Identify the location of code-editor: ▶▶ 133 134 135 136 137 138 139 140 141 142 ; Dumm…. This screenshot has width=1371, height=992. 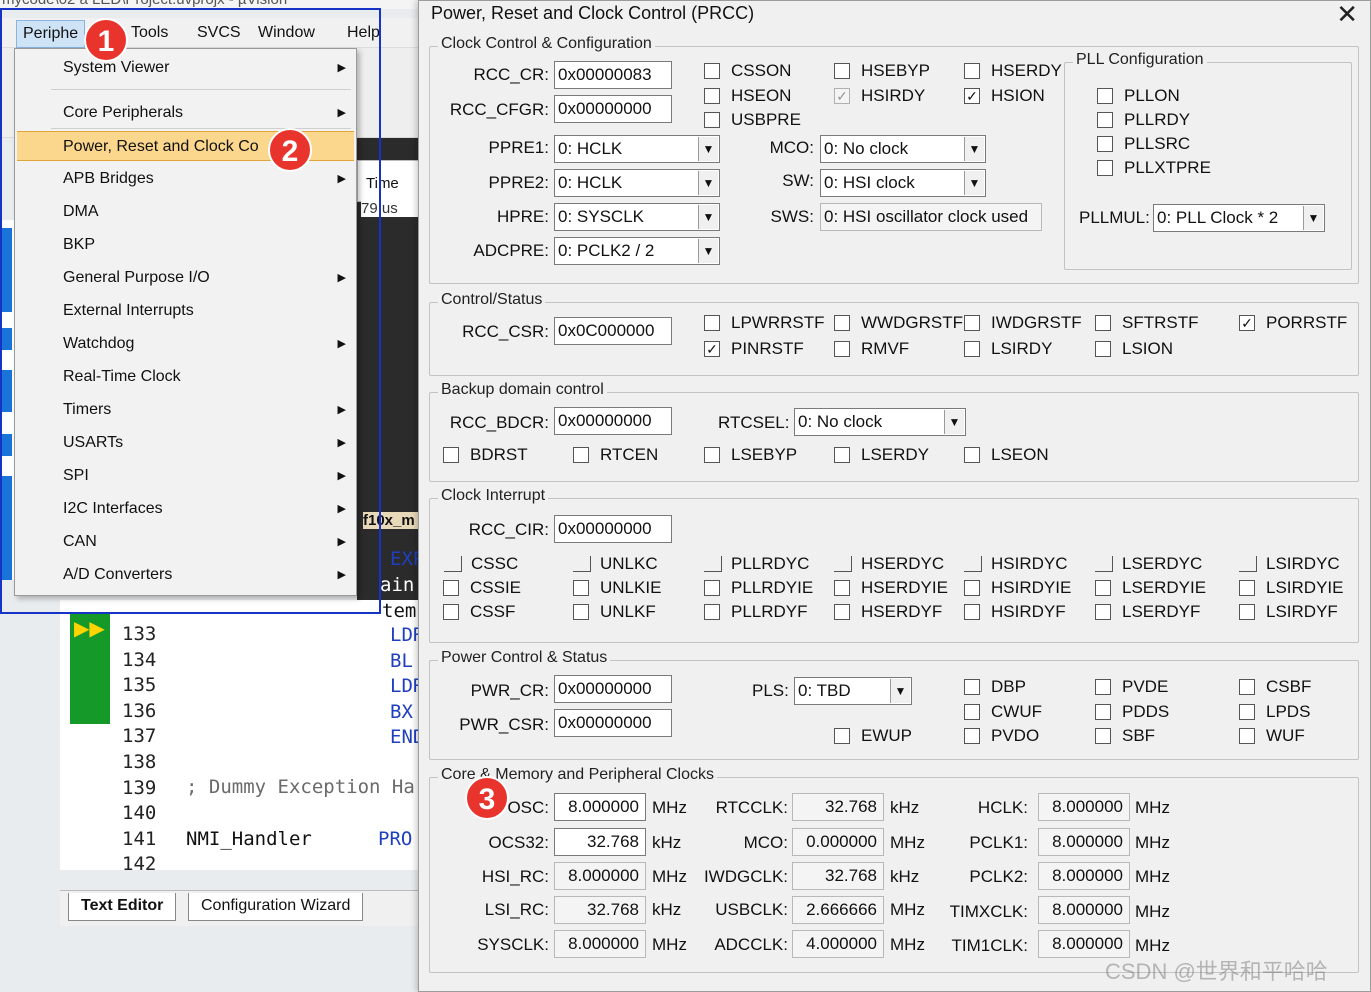
(242, 737).